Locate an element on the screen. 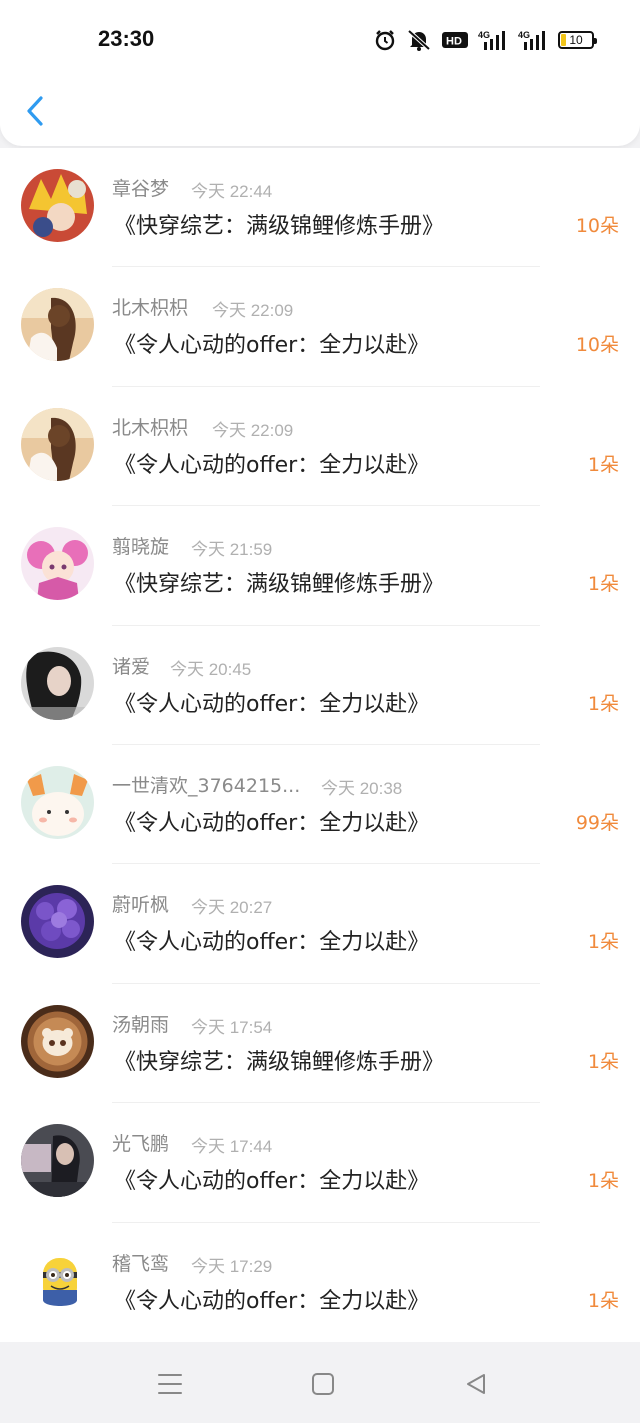  alarm-icon is located at coordinates (385, 40).